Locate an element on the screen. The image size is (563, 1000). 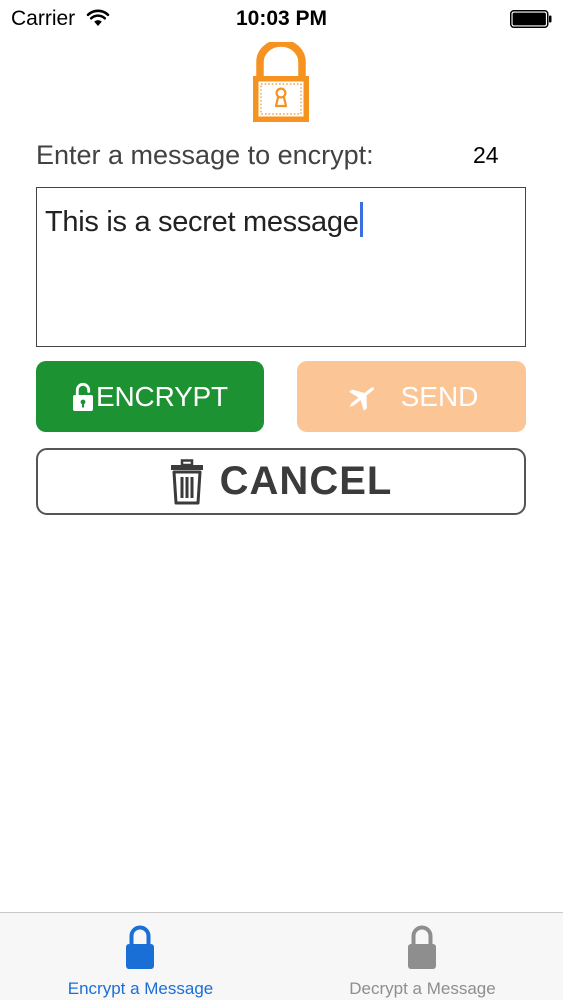
tab-decrypt-message: Decrypt a Message is located at coordinates (422, 956).